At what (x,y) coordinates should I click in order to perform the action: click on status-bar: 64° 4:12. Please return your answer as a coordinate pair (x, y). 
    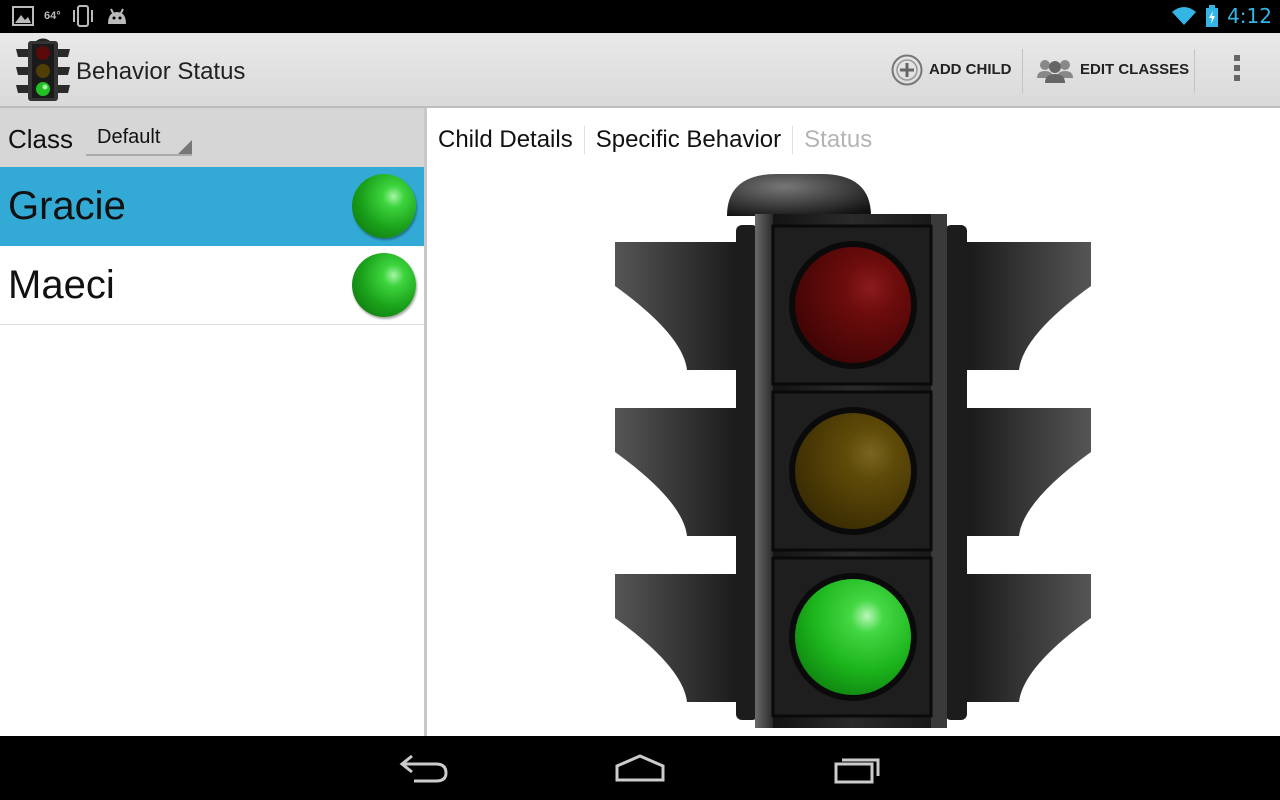
    Looking at the image, I should click on (640, 16).